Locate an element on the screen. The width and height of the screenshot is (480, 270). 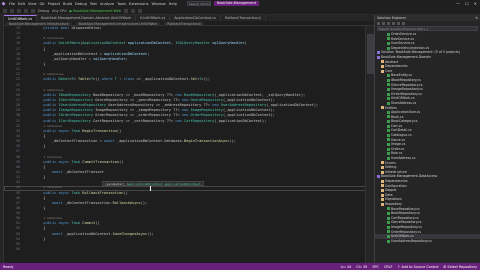
home-icon is located at coordinates (378, 23).